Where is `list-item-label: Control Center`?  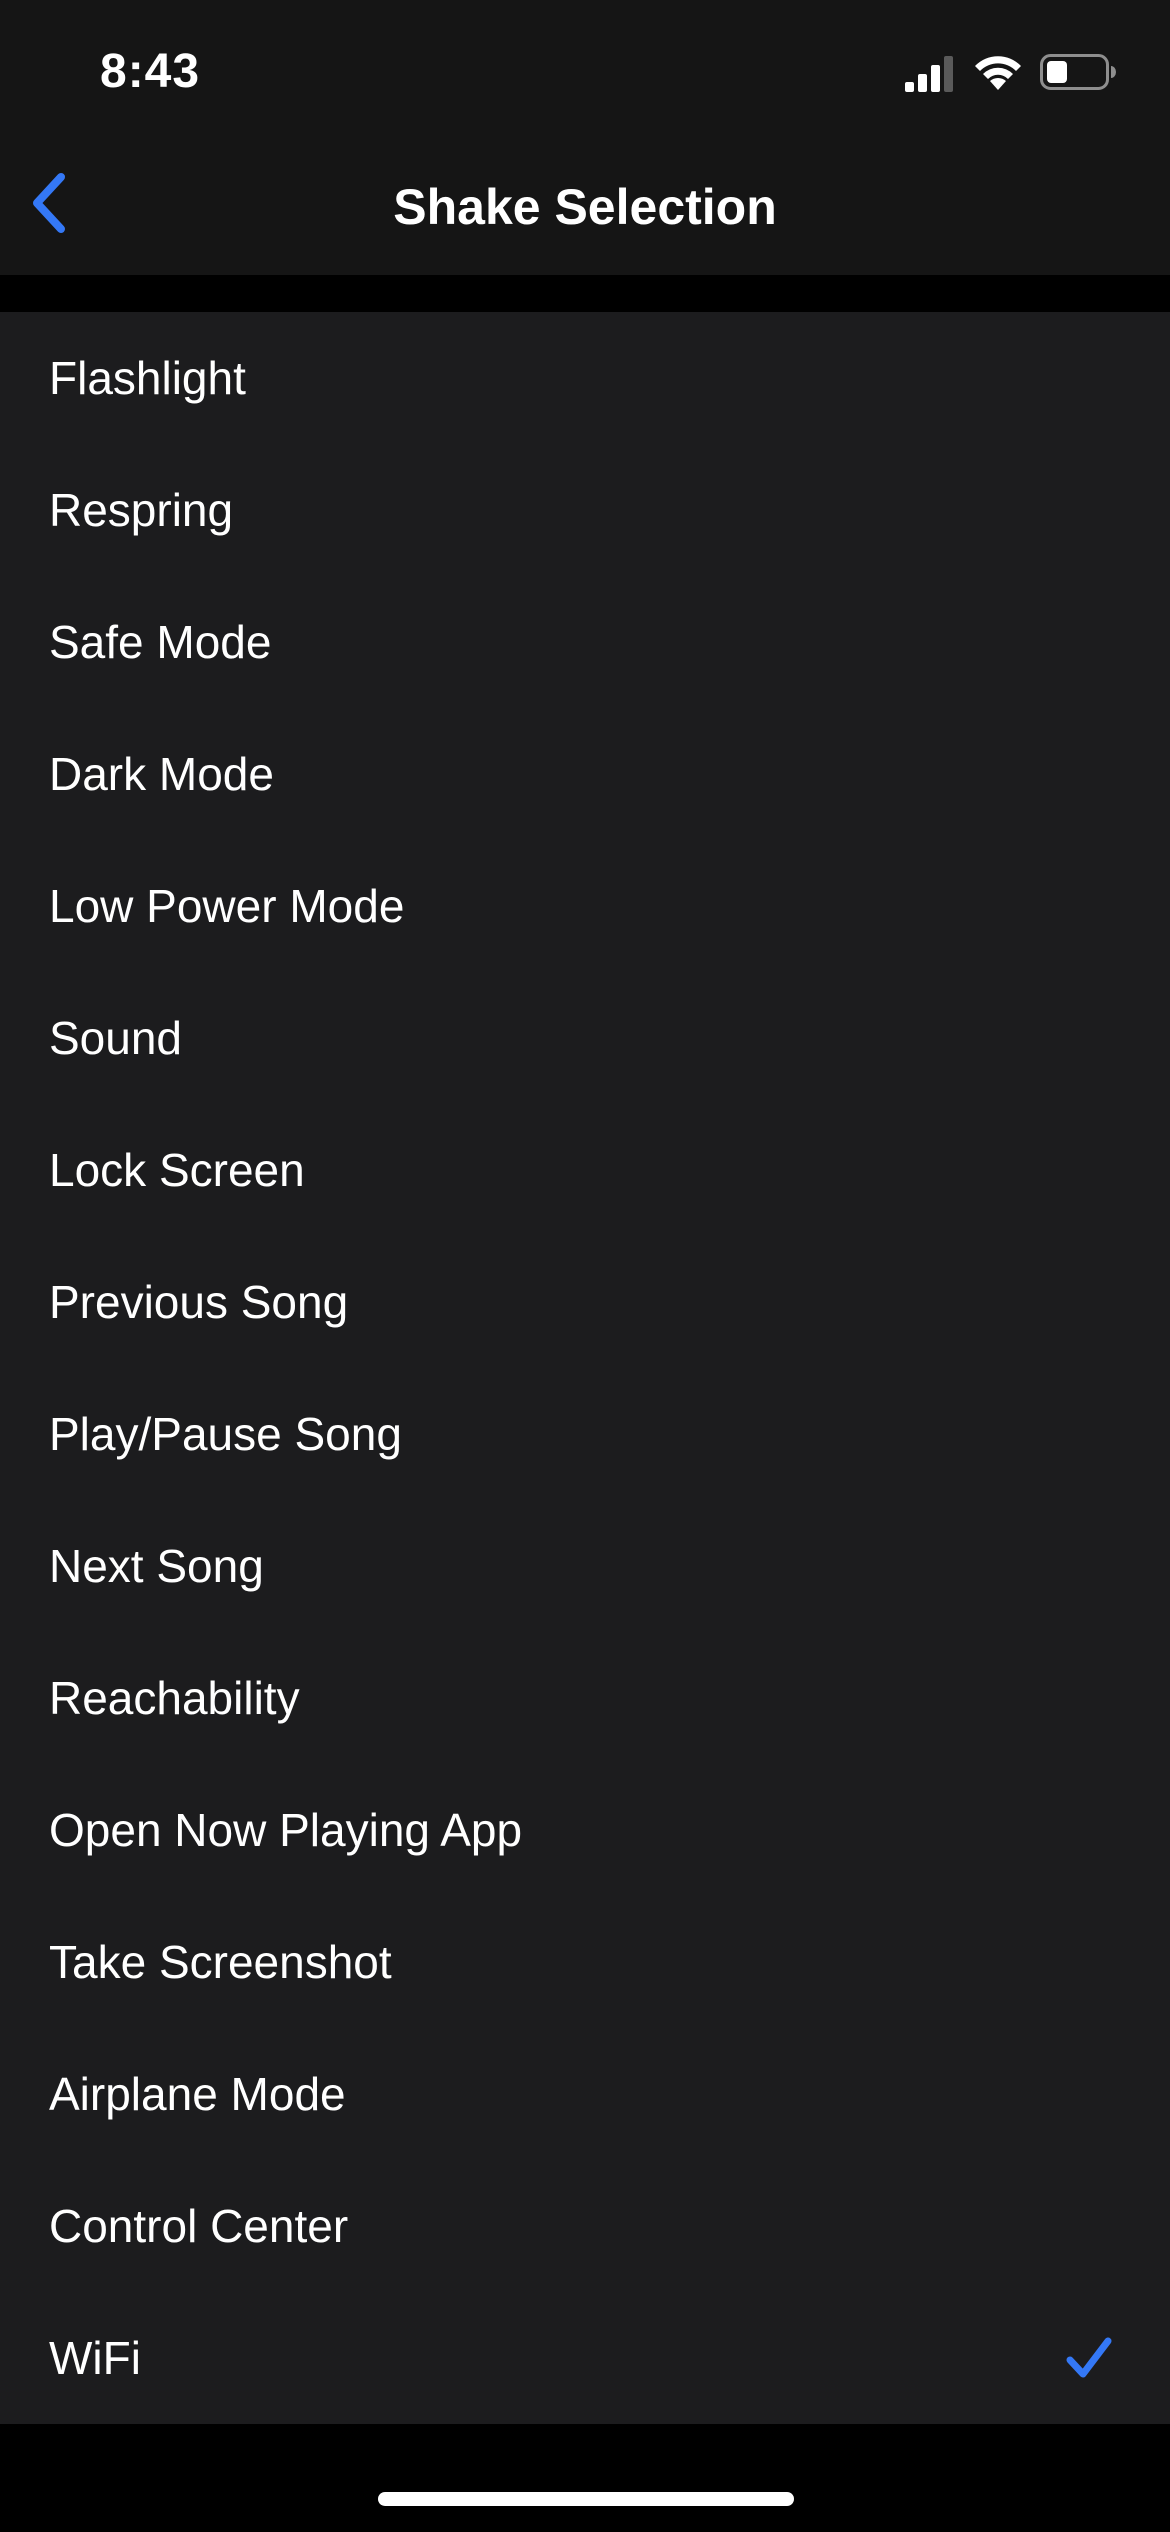 list-item-label: Control Center is located at coordinates (199, 2226).